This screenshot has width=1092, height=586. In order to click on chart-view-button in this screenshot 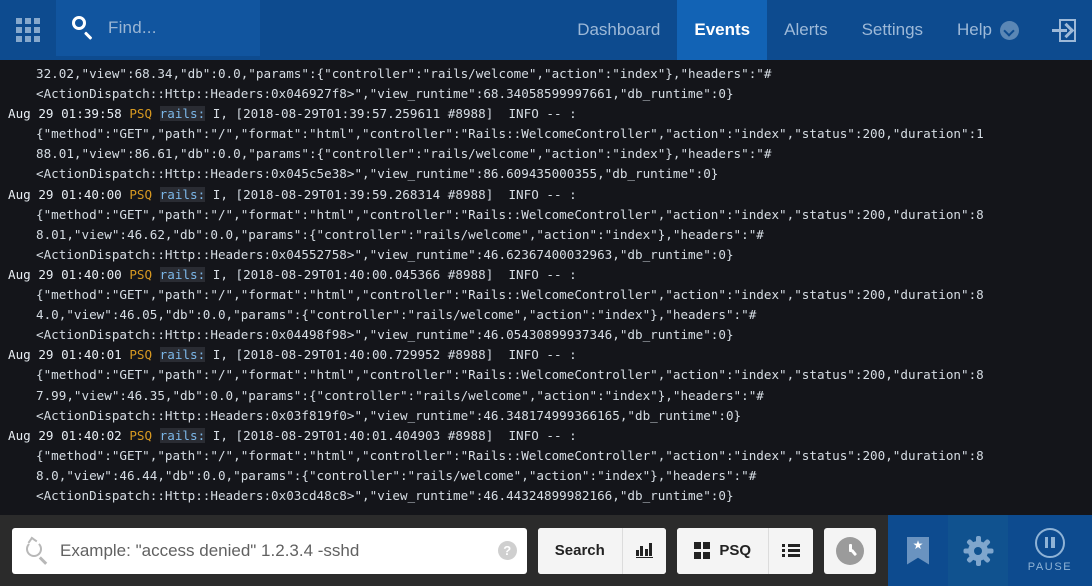, I will do `click(643, 550)`.